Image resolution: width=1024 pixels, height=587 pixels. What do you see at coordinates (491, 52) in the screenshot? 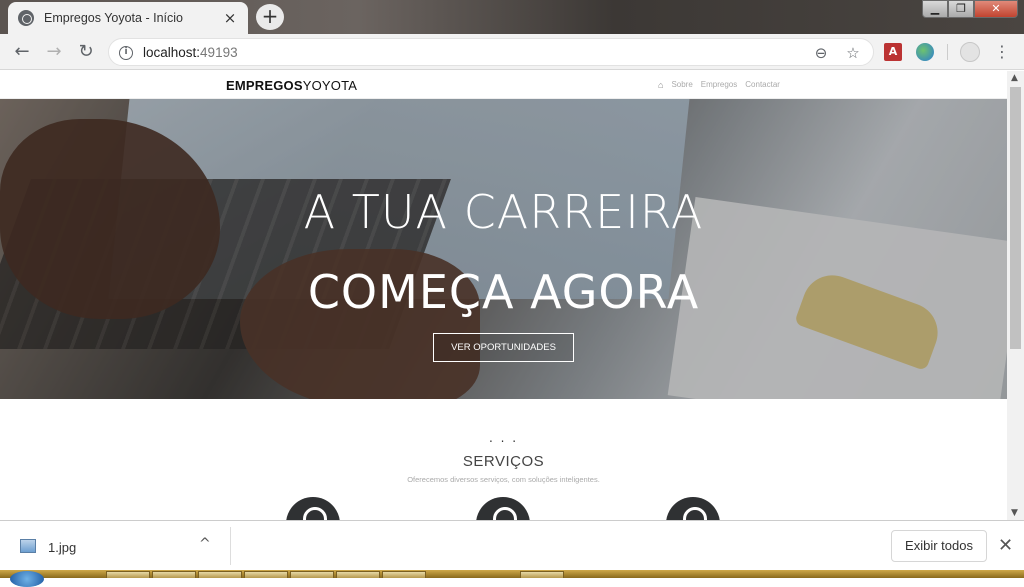
I see `address-bar: i localhost:49193 ⊖ ☆` at bounding box center [491, 52].